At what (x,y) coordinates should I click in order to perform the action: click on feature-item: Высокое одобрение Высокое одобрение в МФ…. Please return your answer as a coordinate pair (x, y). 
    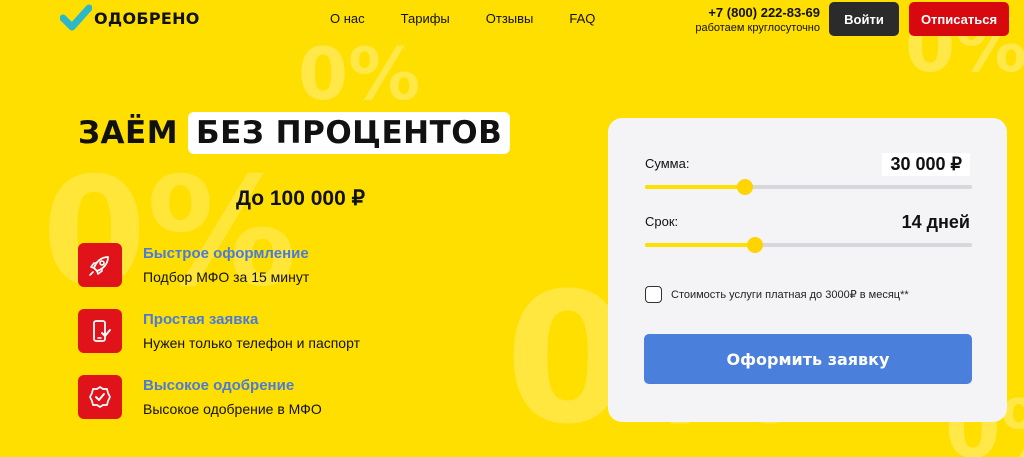
    Looking at the image, I should click on (219, 408).